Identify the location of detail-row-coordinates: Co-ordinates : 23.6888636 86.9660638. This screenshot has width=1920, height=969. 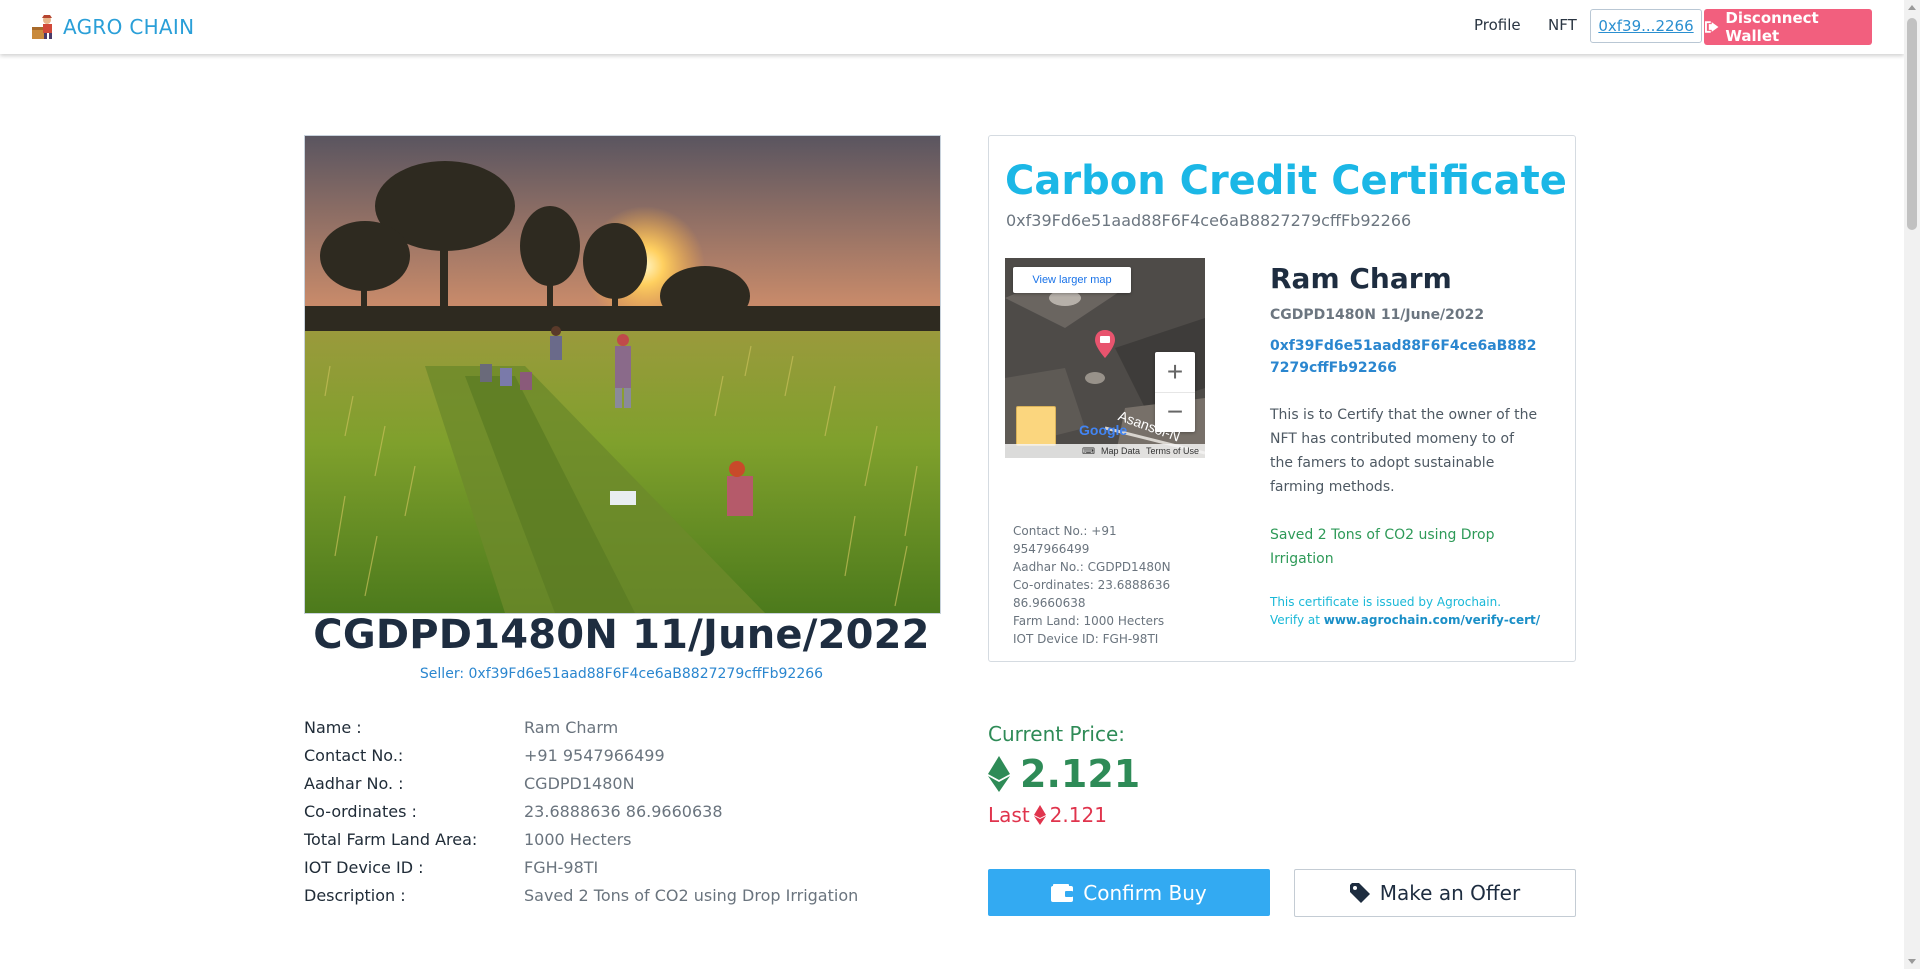
(604, 813).